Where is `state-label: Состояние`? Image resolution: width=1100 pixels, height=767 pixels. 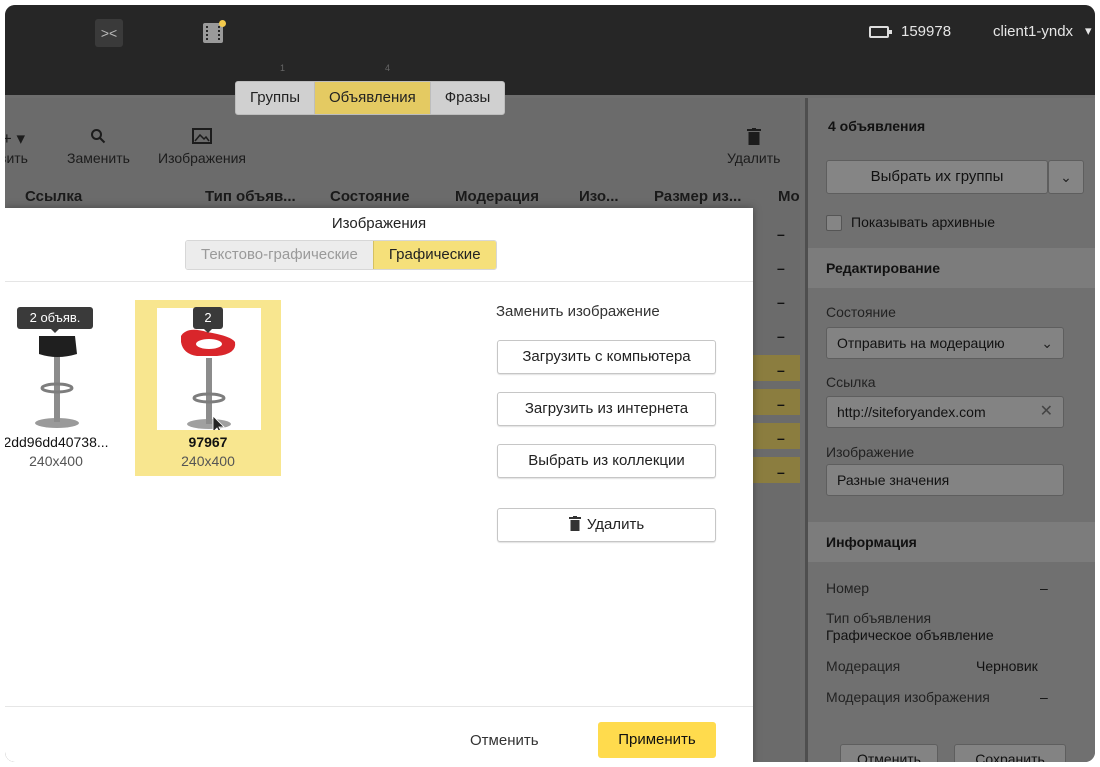 state-label: Состояние is located at coordinates (861, 312).